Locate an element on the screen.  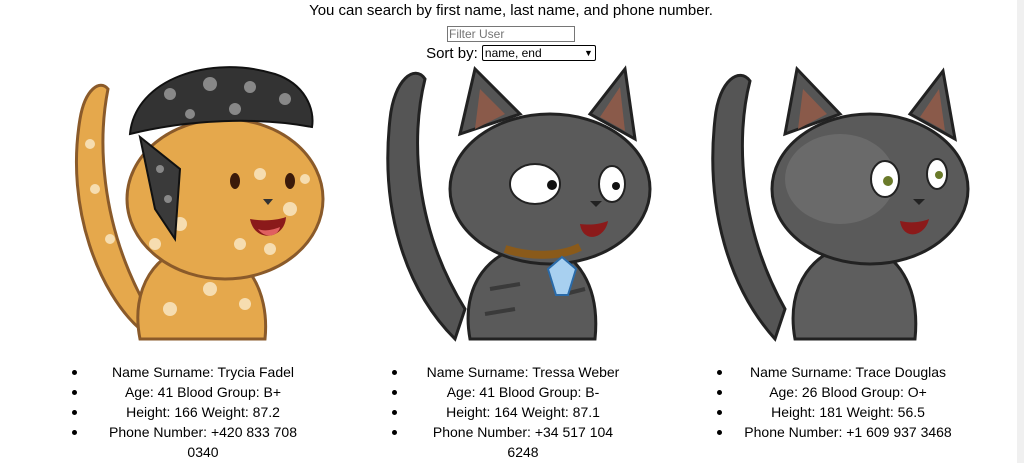
phone-line: Phone Number: +420 833 708 0340 is located at coordinates (184, 442).